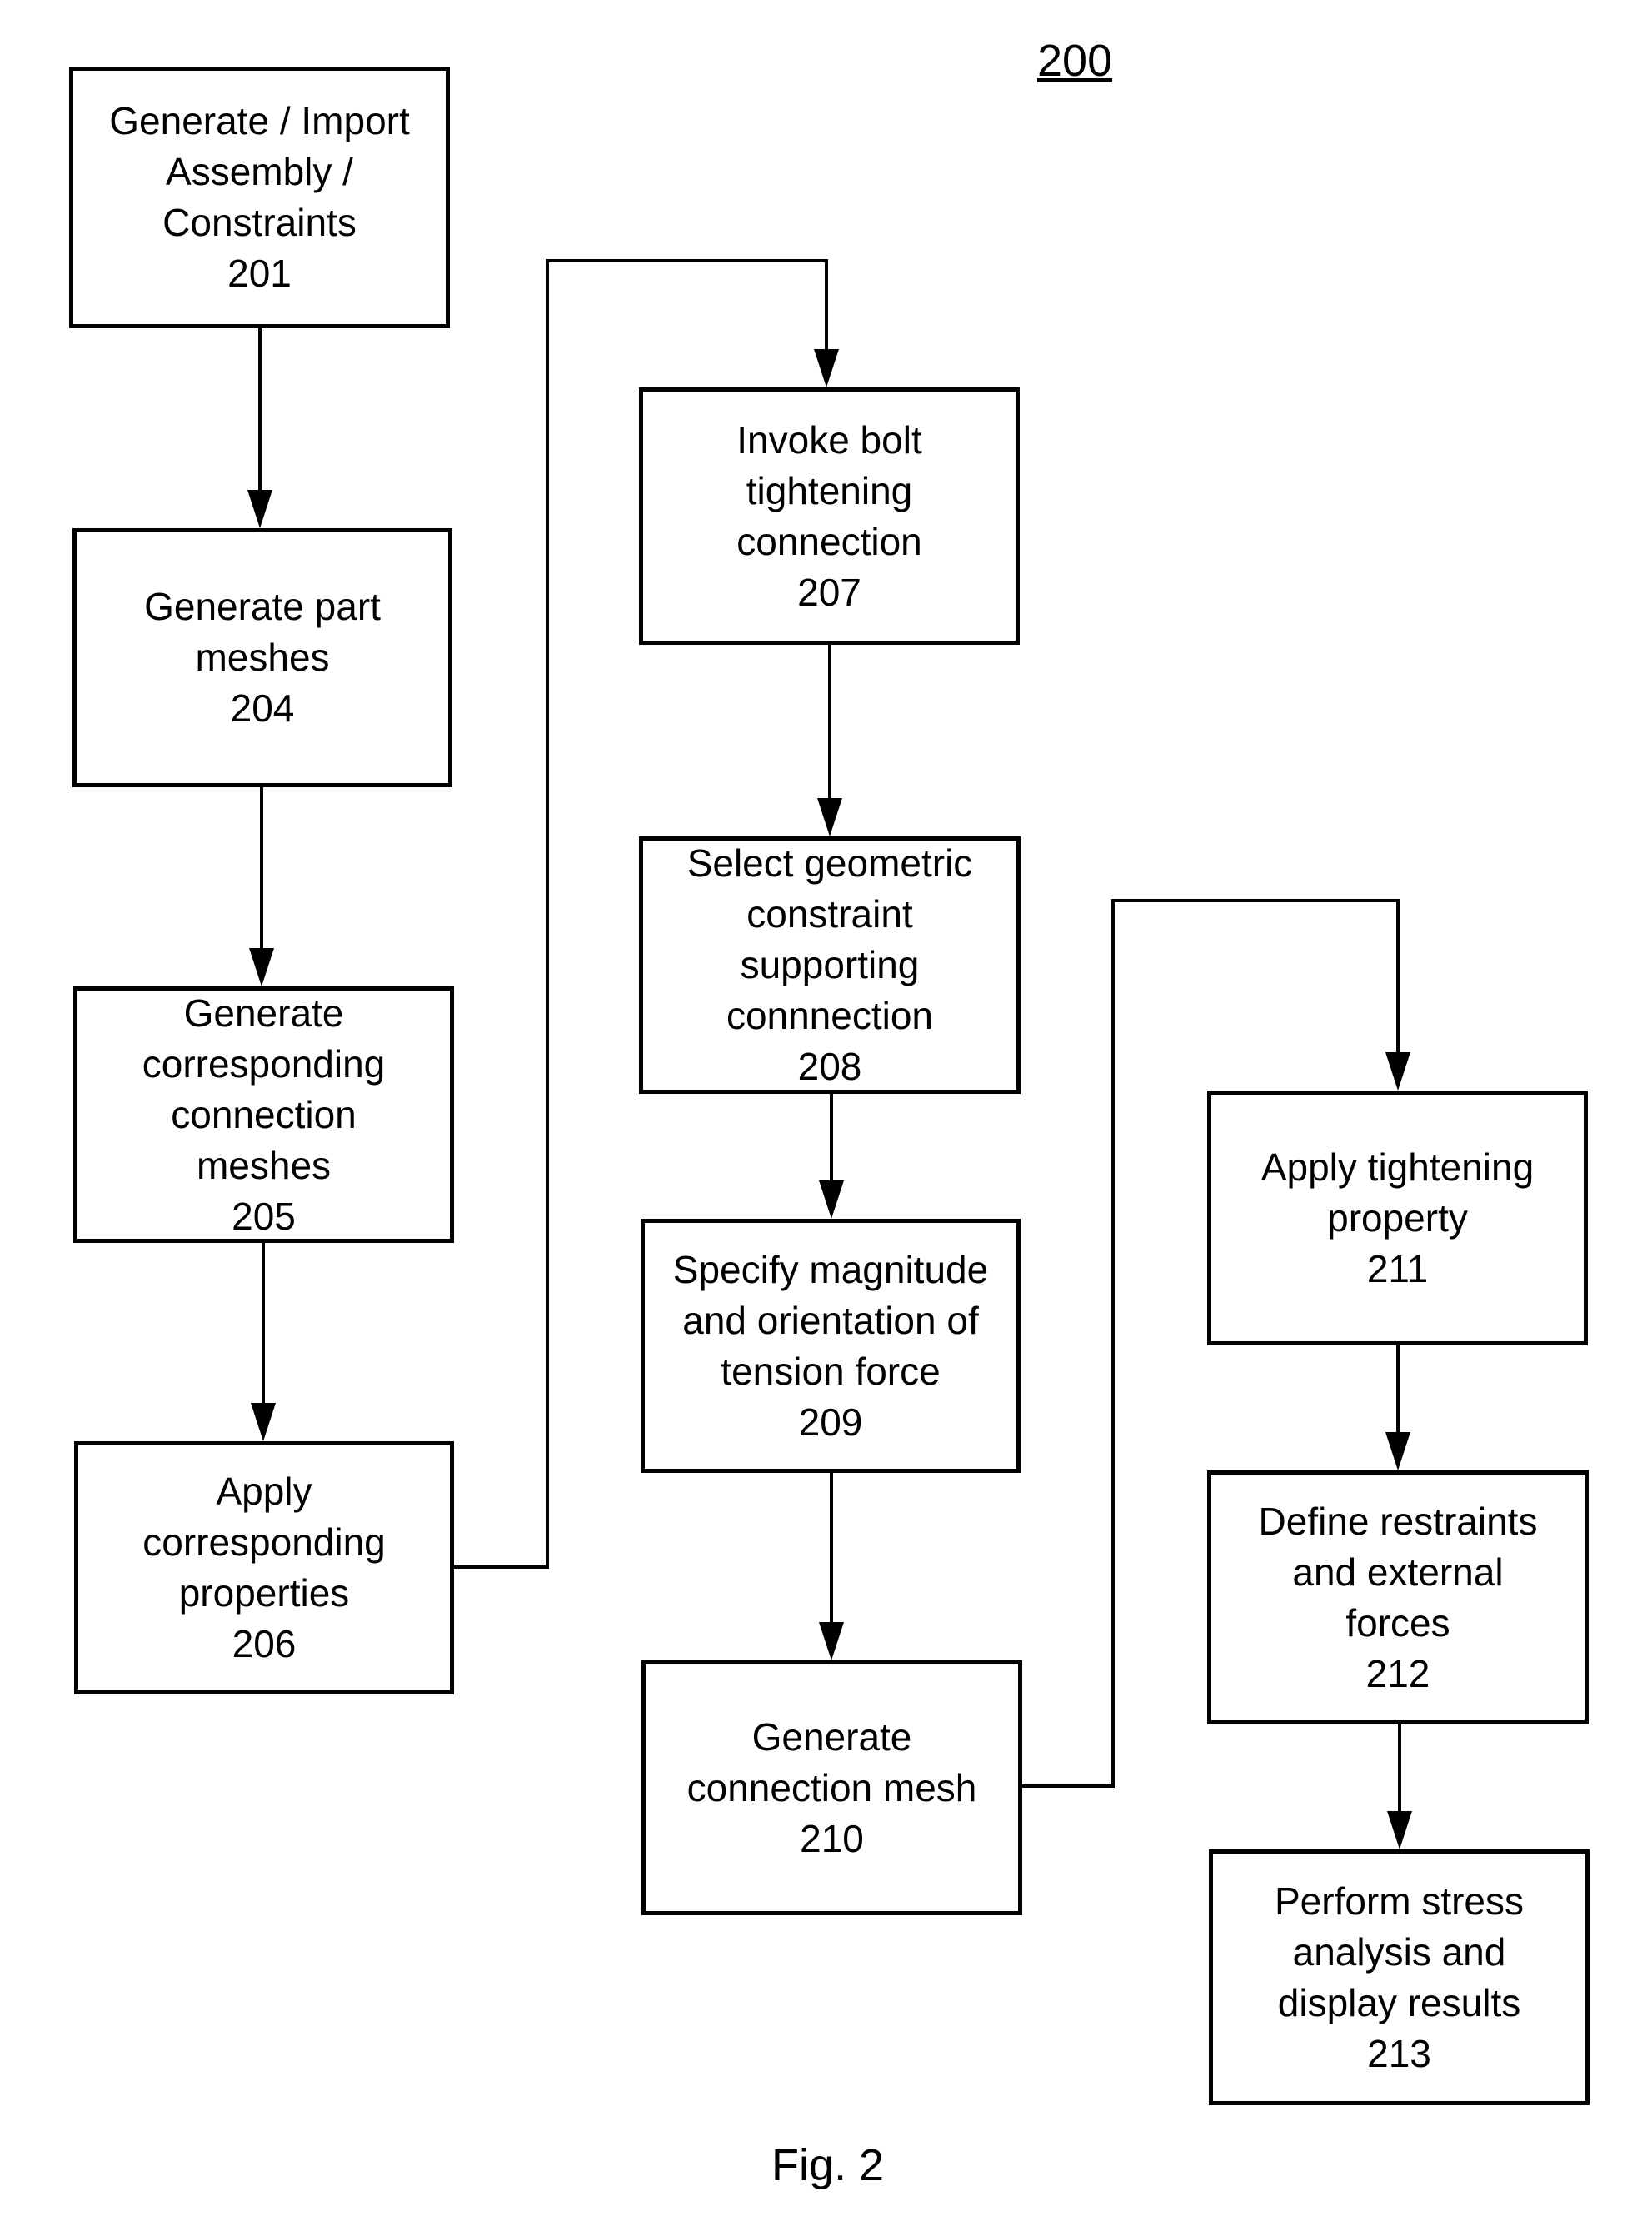  I want to click on step-box-210: Generate connection mesh 210, so click(831, 1788).